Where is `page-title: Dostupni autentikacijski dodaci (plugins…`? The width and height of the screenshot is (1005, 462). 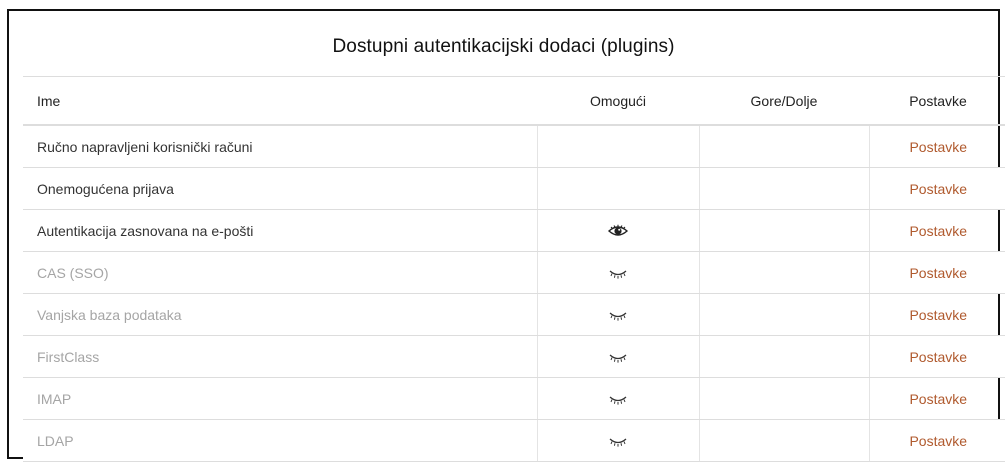 page-title: Dostupni autentikacijski dodaci (plugins… is located at coordinates (503, 46).